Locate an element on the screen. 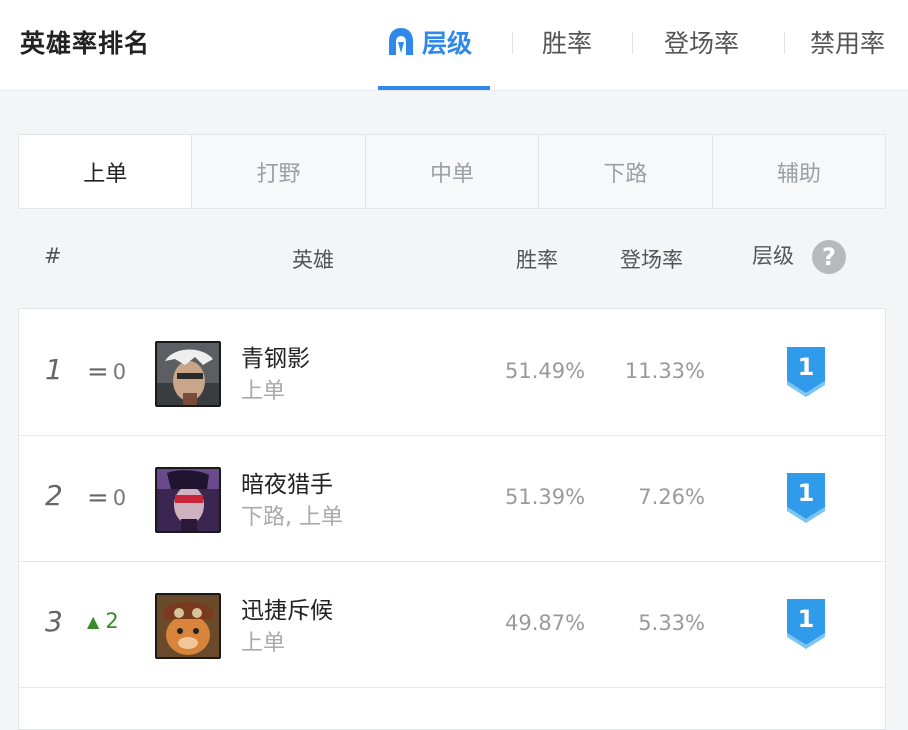  tab-banrate-label: 禁用率 is located at coordinates (848, 43).